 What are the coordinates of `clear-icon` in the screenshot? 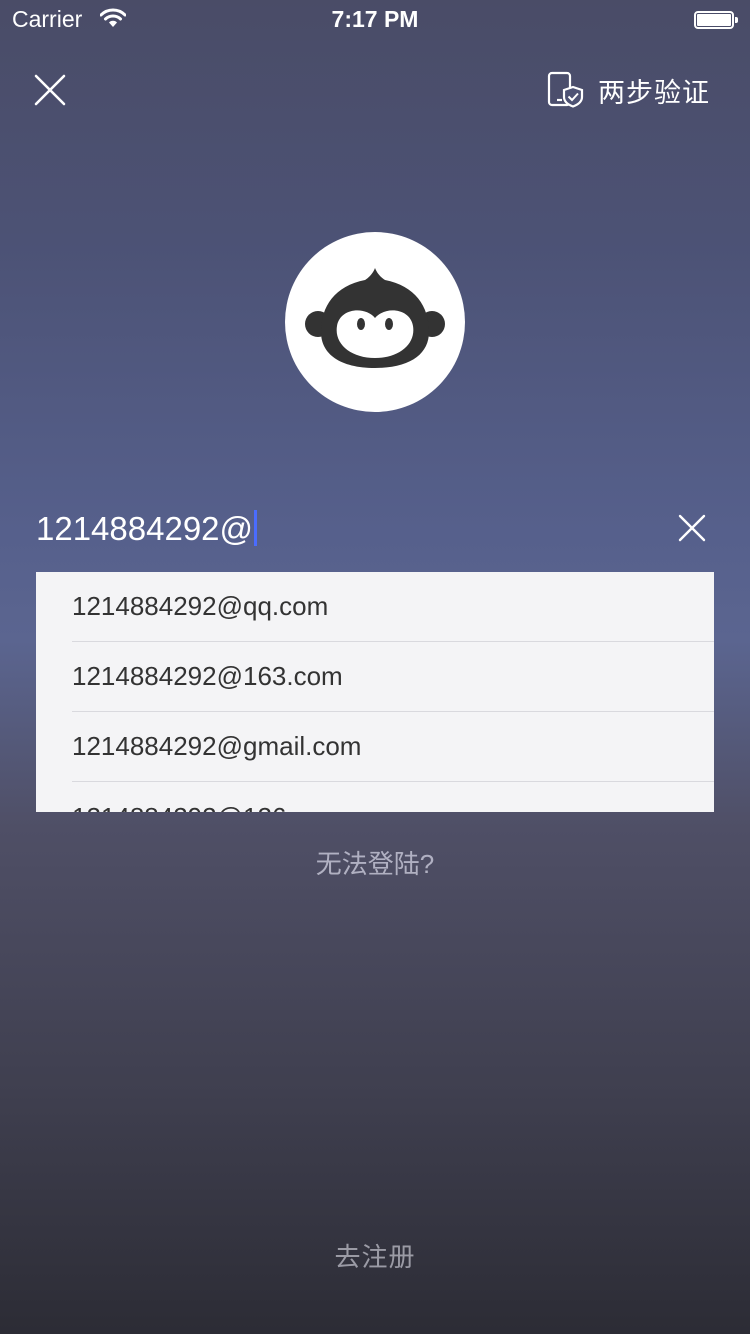 It's located at (692, 528).